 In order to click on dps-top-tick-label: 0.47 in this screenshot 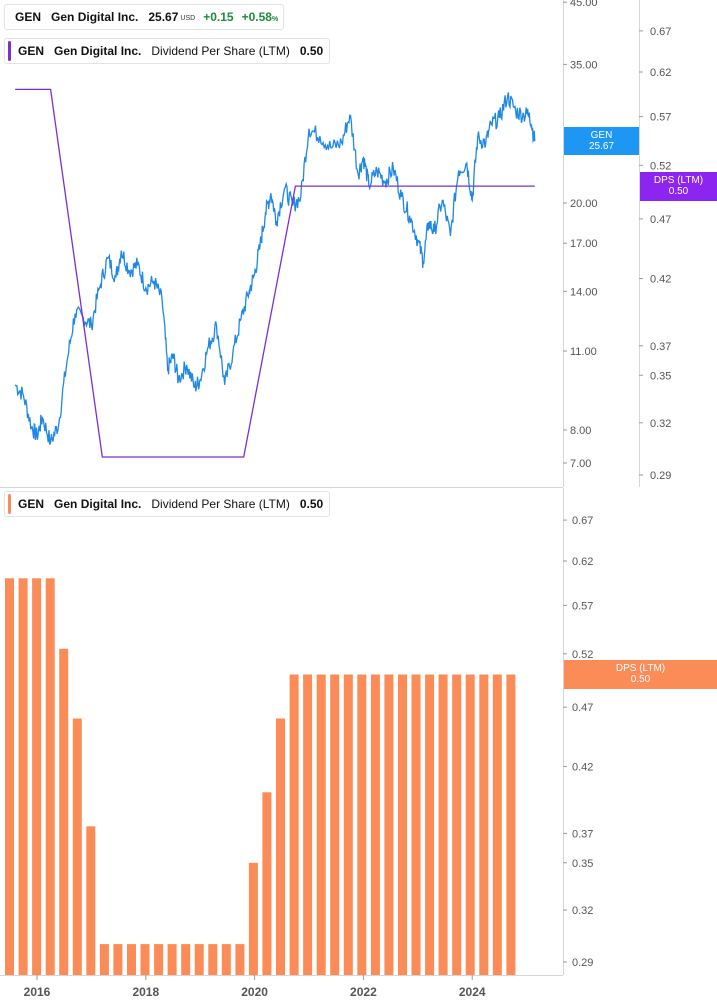, I will do `click(660, 220)`.